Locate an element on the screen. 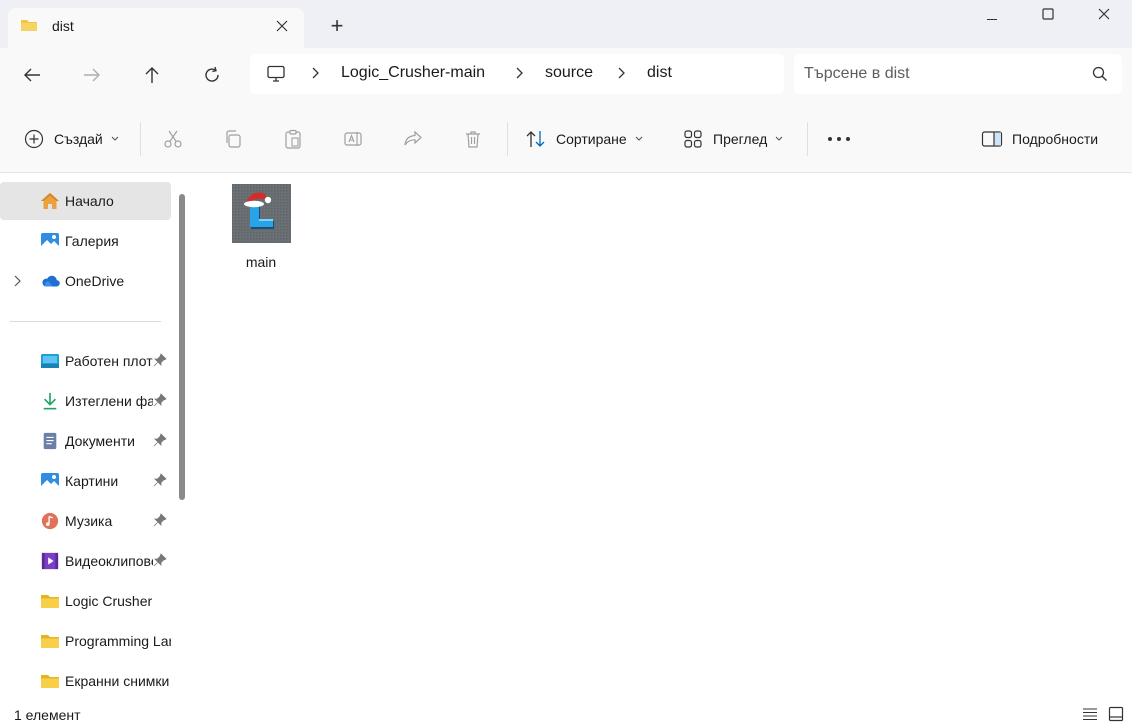 This screenshot has height=724, width=1132. music-icon is located at coordinates (50, 521).